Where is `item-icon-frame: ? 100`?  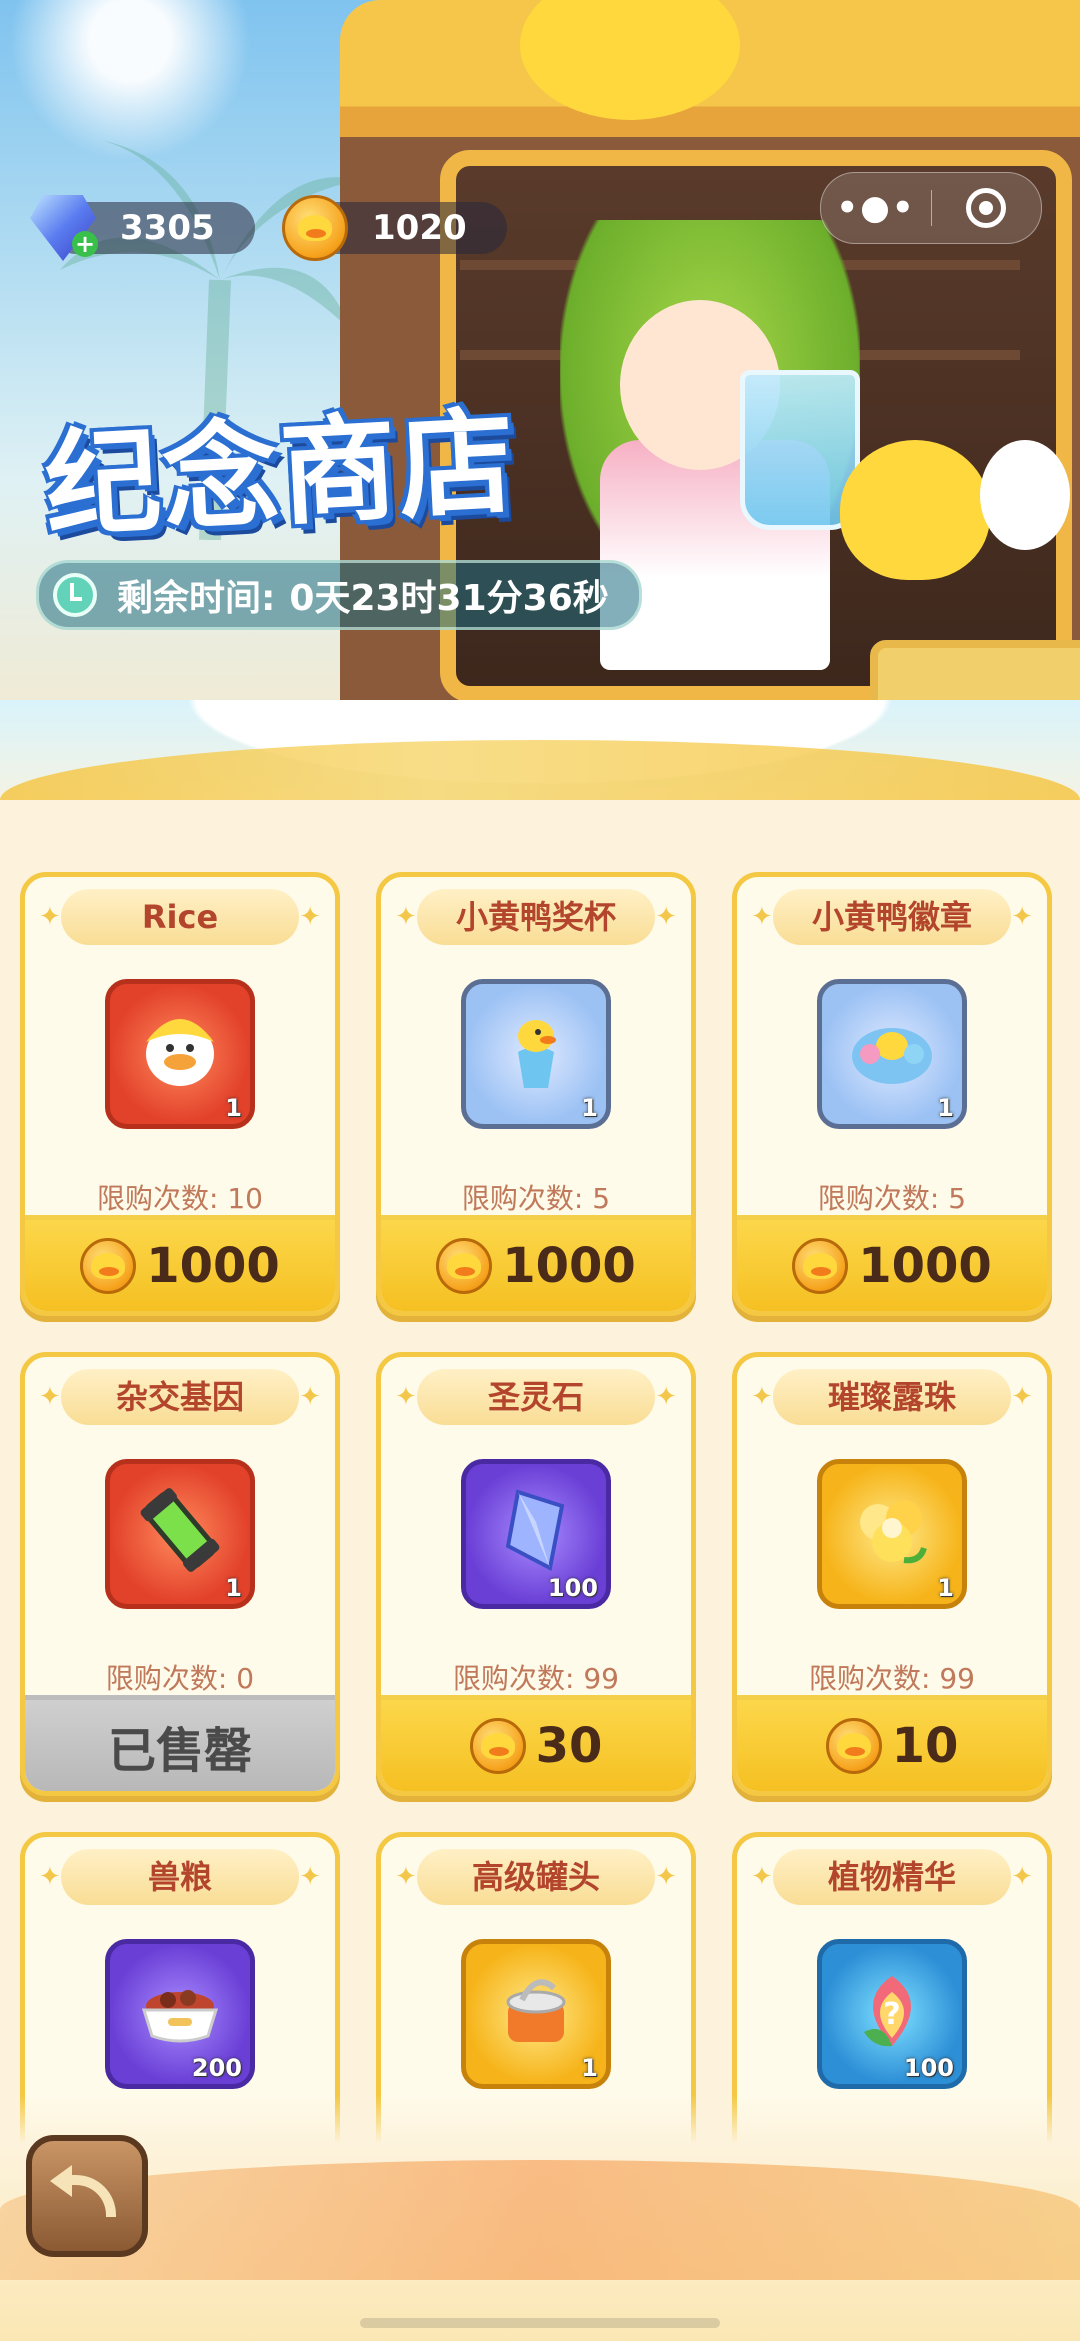
item-icon-frame: ? 100 is located at coordinates (892, 2014).